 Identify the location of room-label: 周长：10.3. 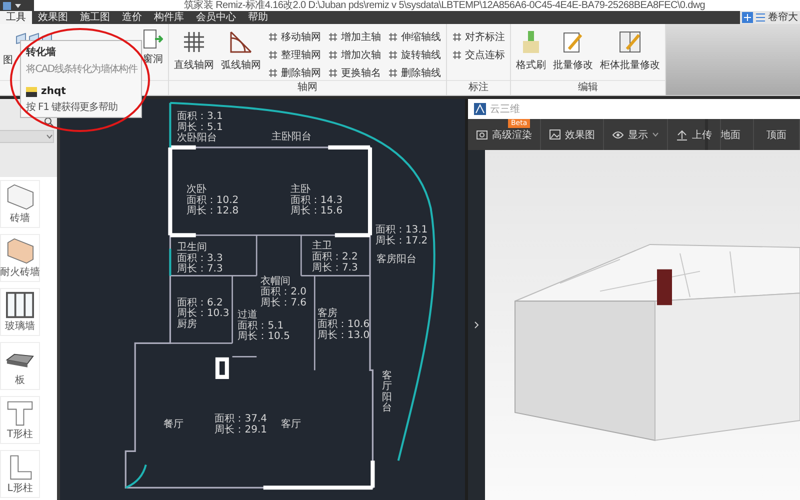
(203, 314).